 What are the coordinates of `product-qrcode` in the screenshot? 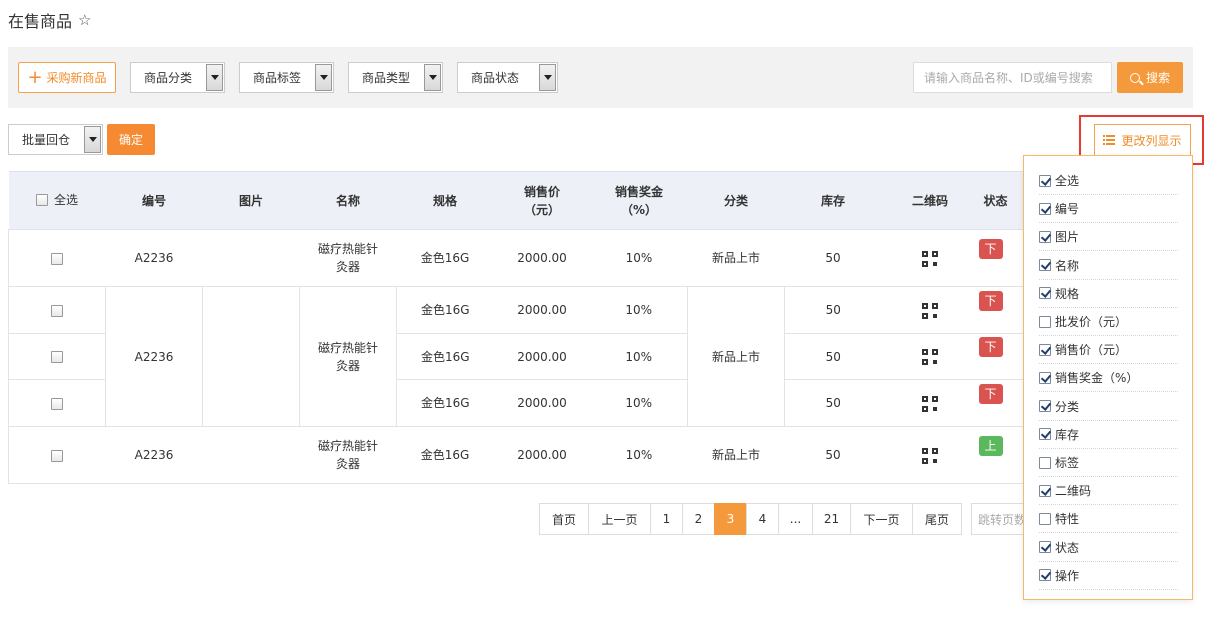 It's located at (930, 258).